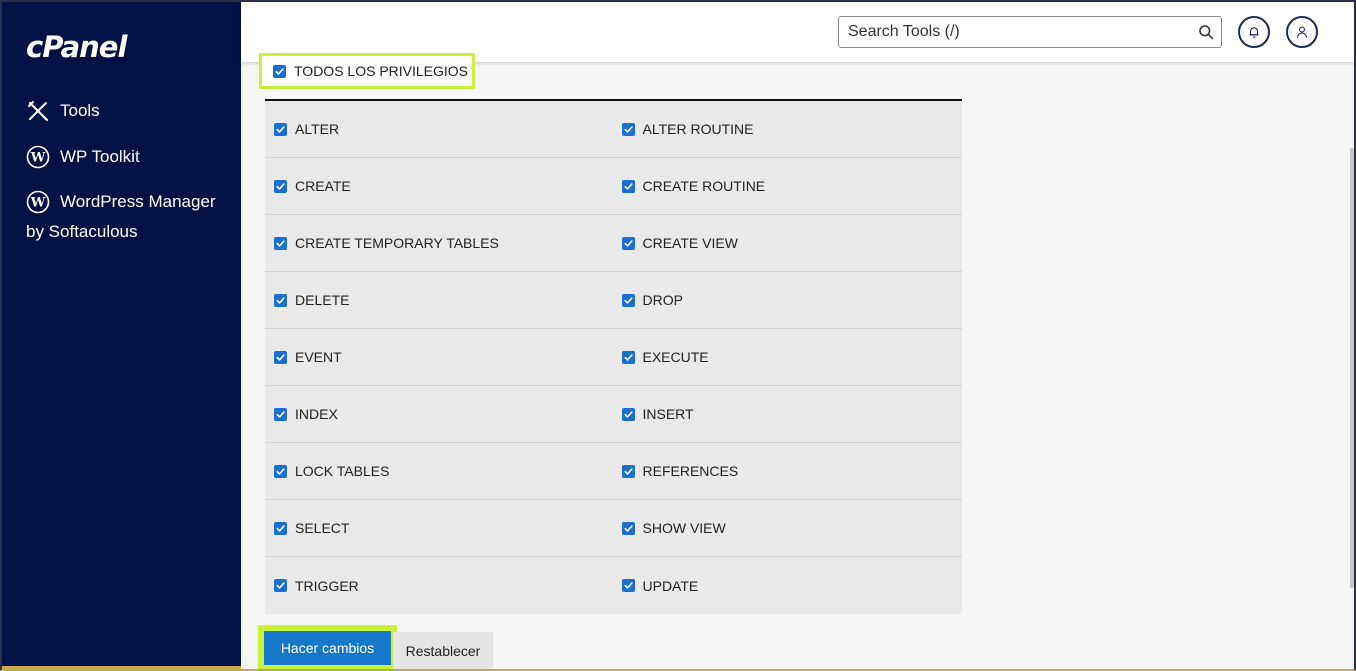  I want to click on sidebar-item-label: WP Toolkit, so click(100, 156).